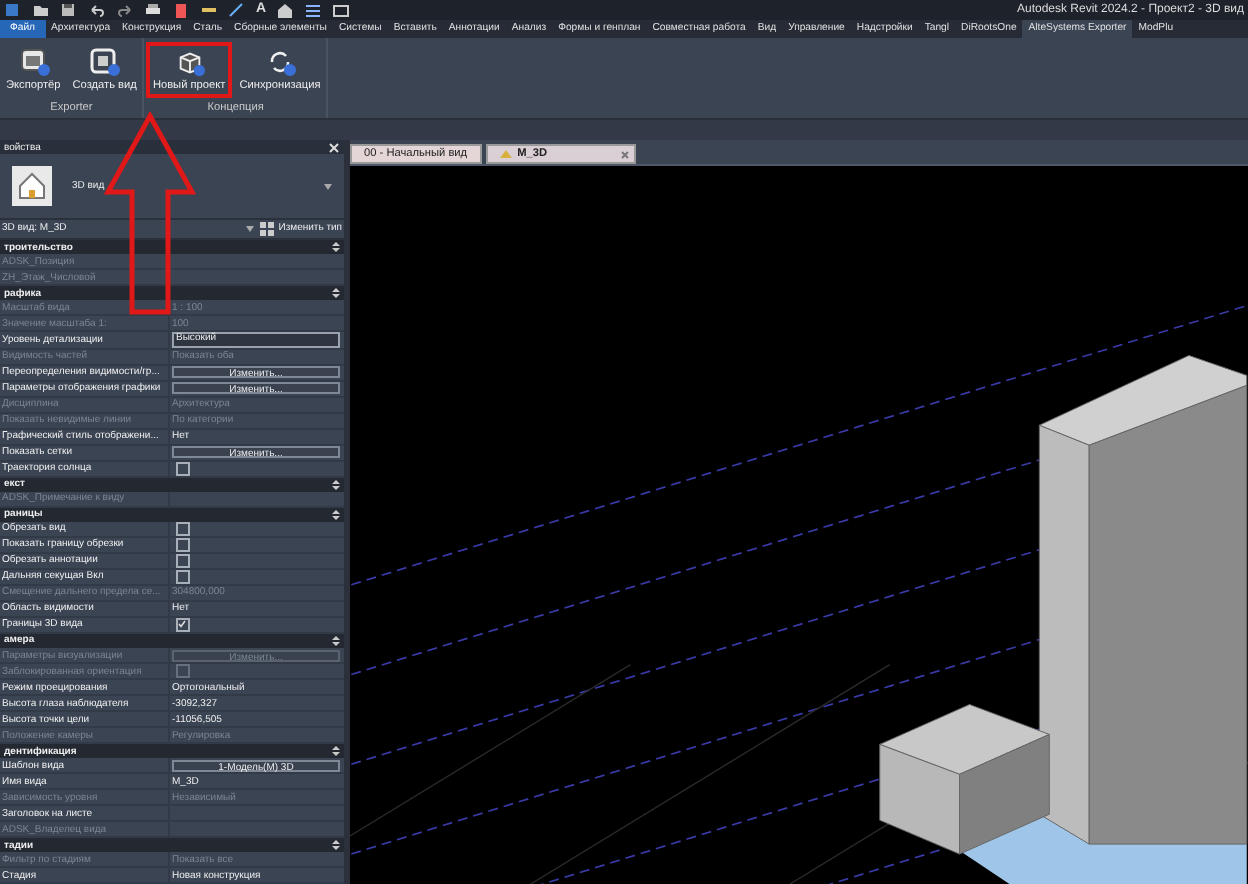 The image size is (1248, 884). What do you see at coordinates (125, 10) in the screenshot?
I see `redo-icon` at bounding box center [125, 10].